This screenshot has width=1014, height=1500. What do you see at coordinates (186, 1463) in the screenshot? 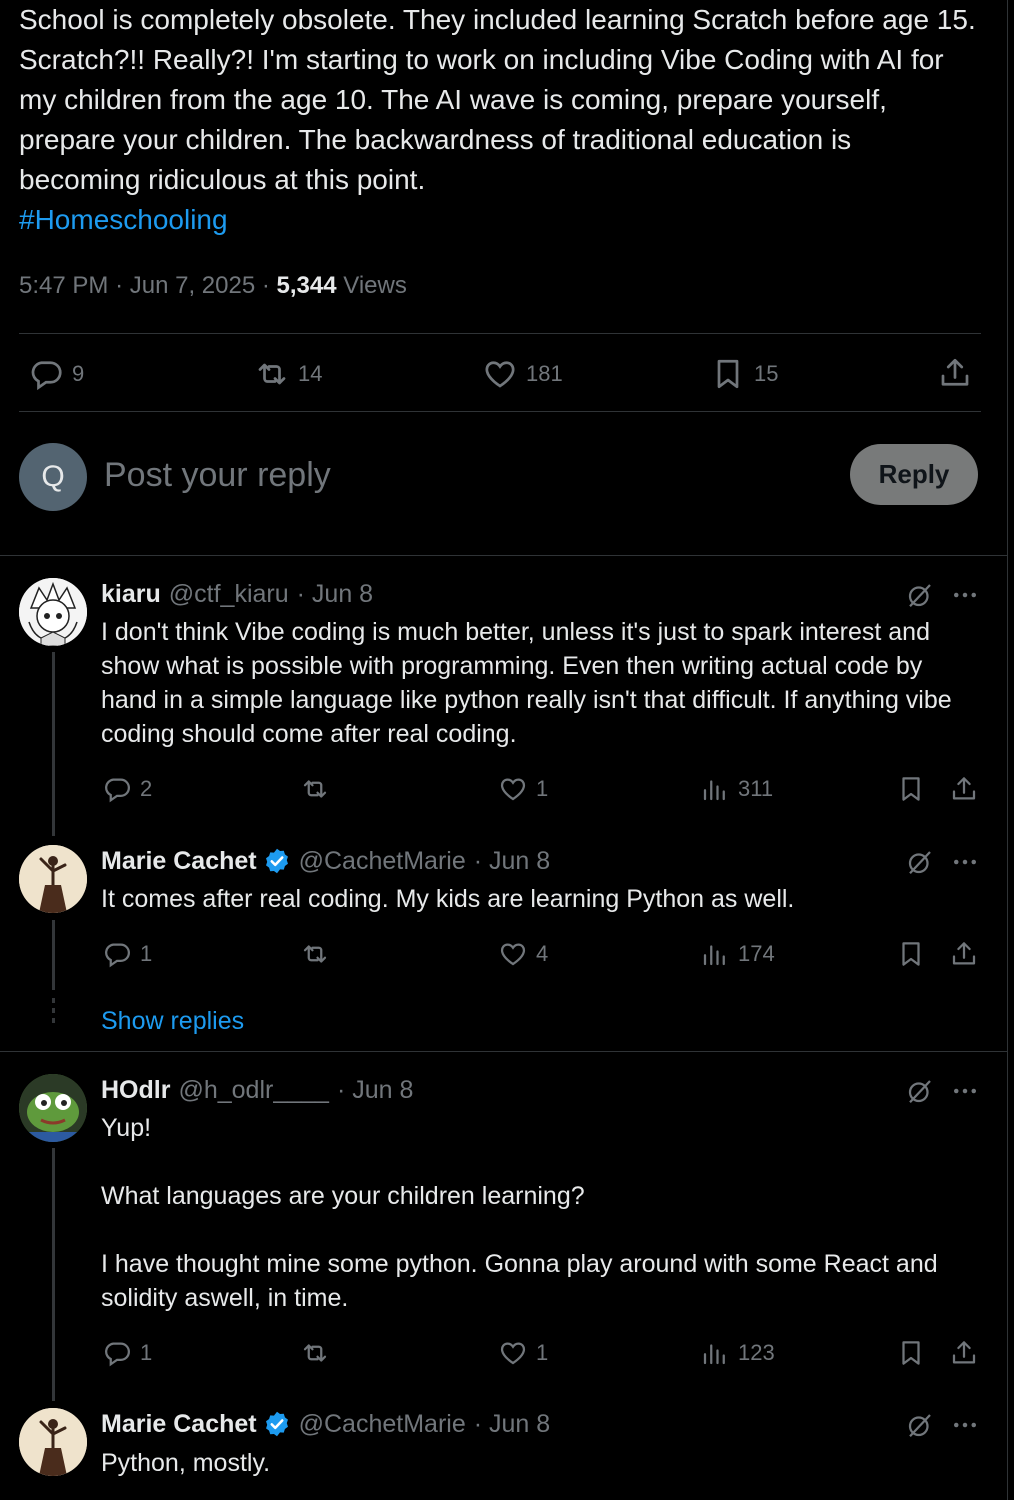
I see `reply-text: Python, mostly.` at bounding box center [186, 1463].